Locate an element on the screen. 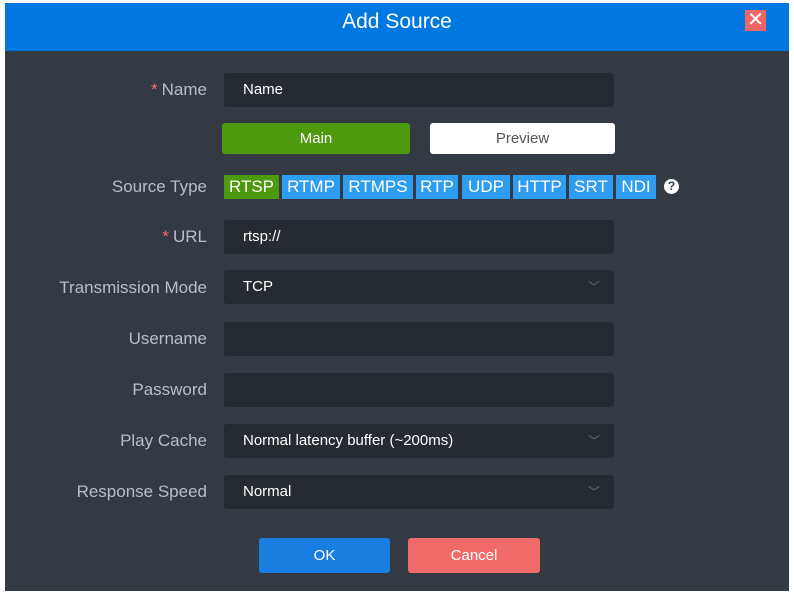 The height and width of the screenshot is (596, 794). source-type-ndi: NDI is located at coordinates (636, 187).